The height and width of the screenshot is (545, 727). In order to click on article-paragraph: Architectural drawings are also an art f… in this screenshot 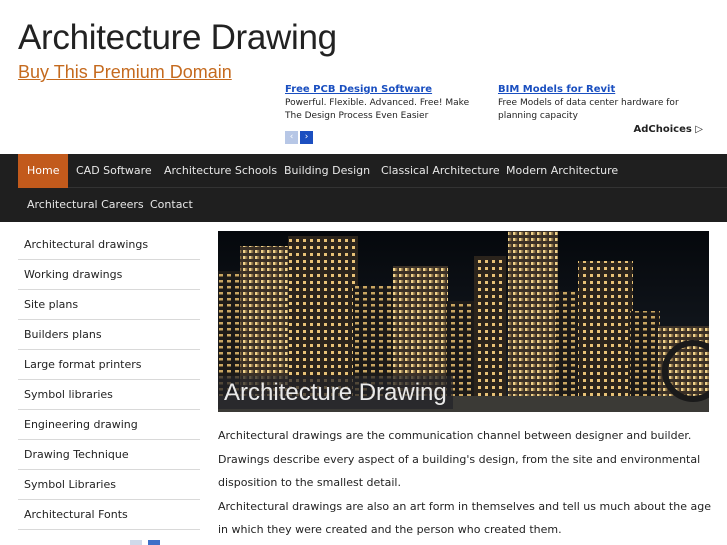, I will do `click(464, 518)`.